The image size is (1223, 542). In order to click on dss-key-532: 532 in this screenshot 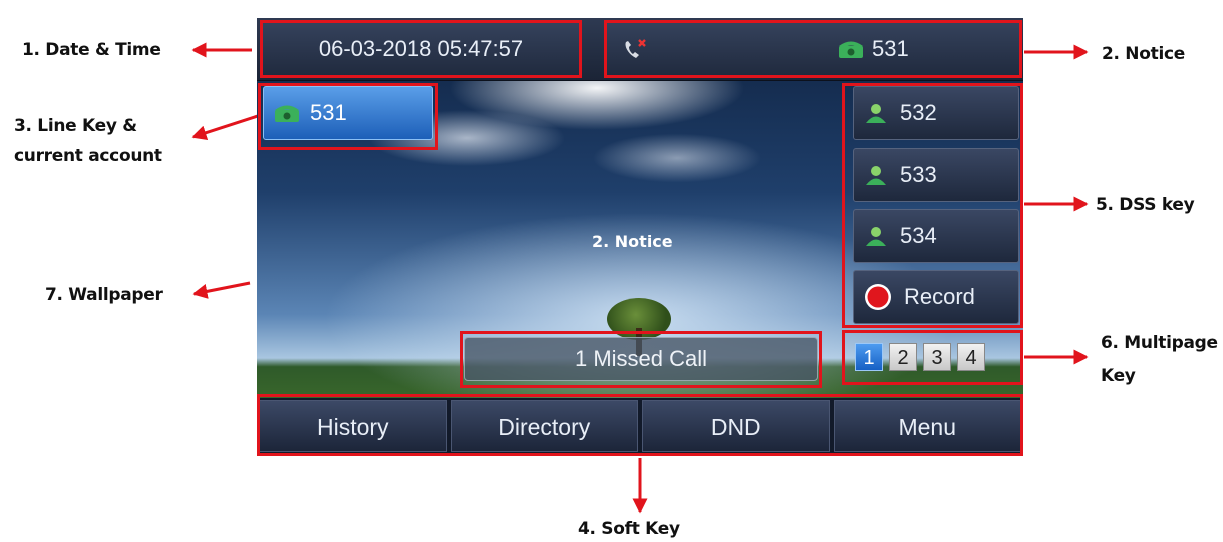, I will do `click(936, 113)`.